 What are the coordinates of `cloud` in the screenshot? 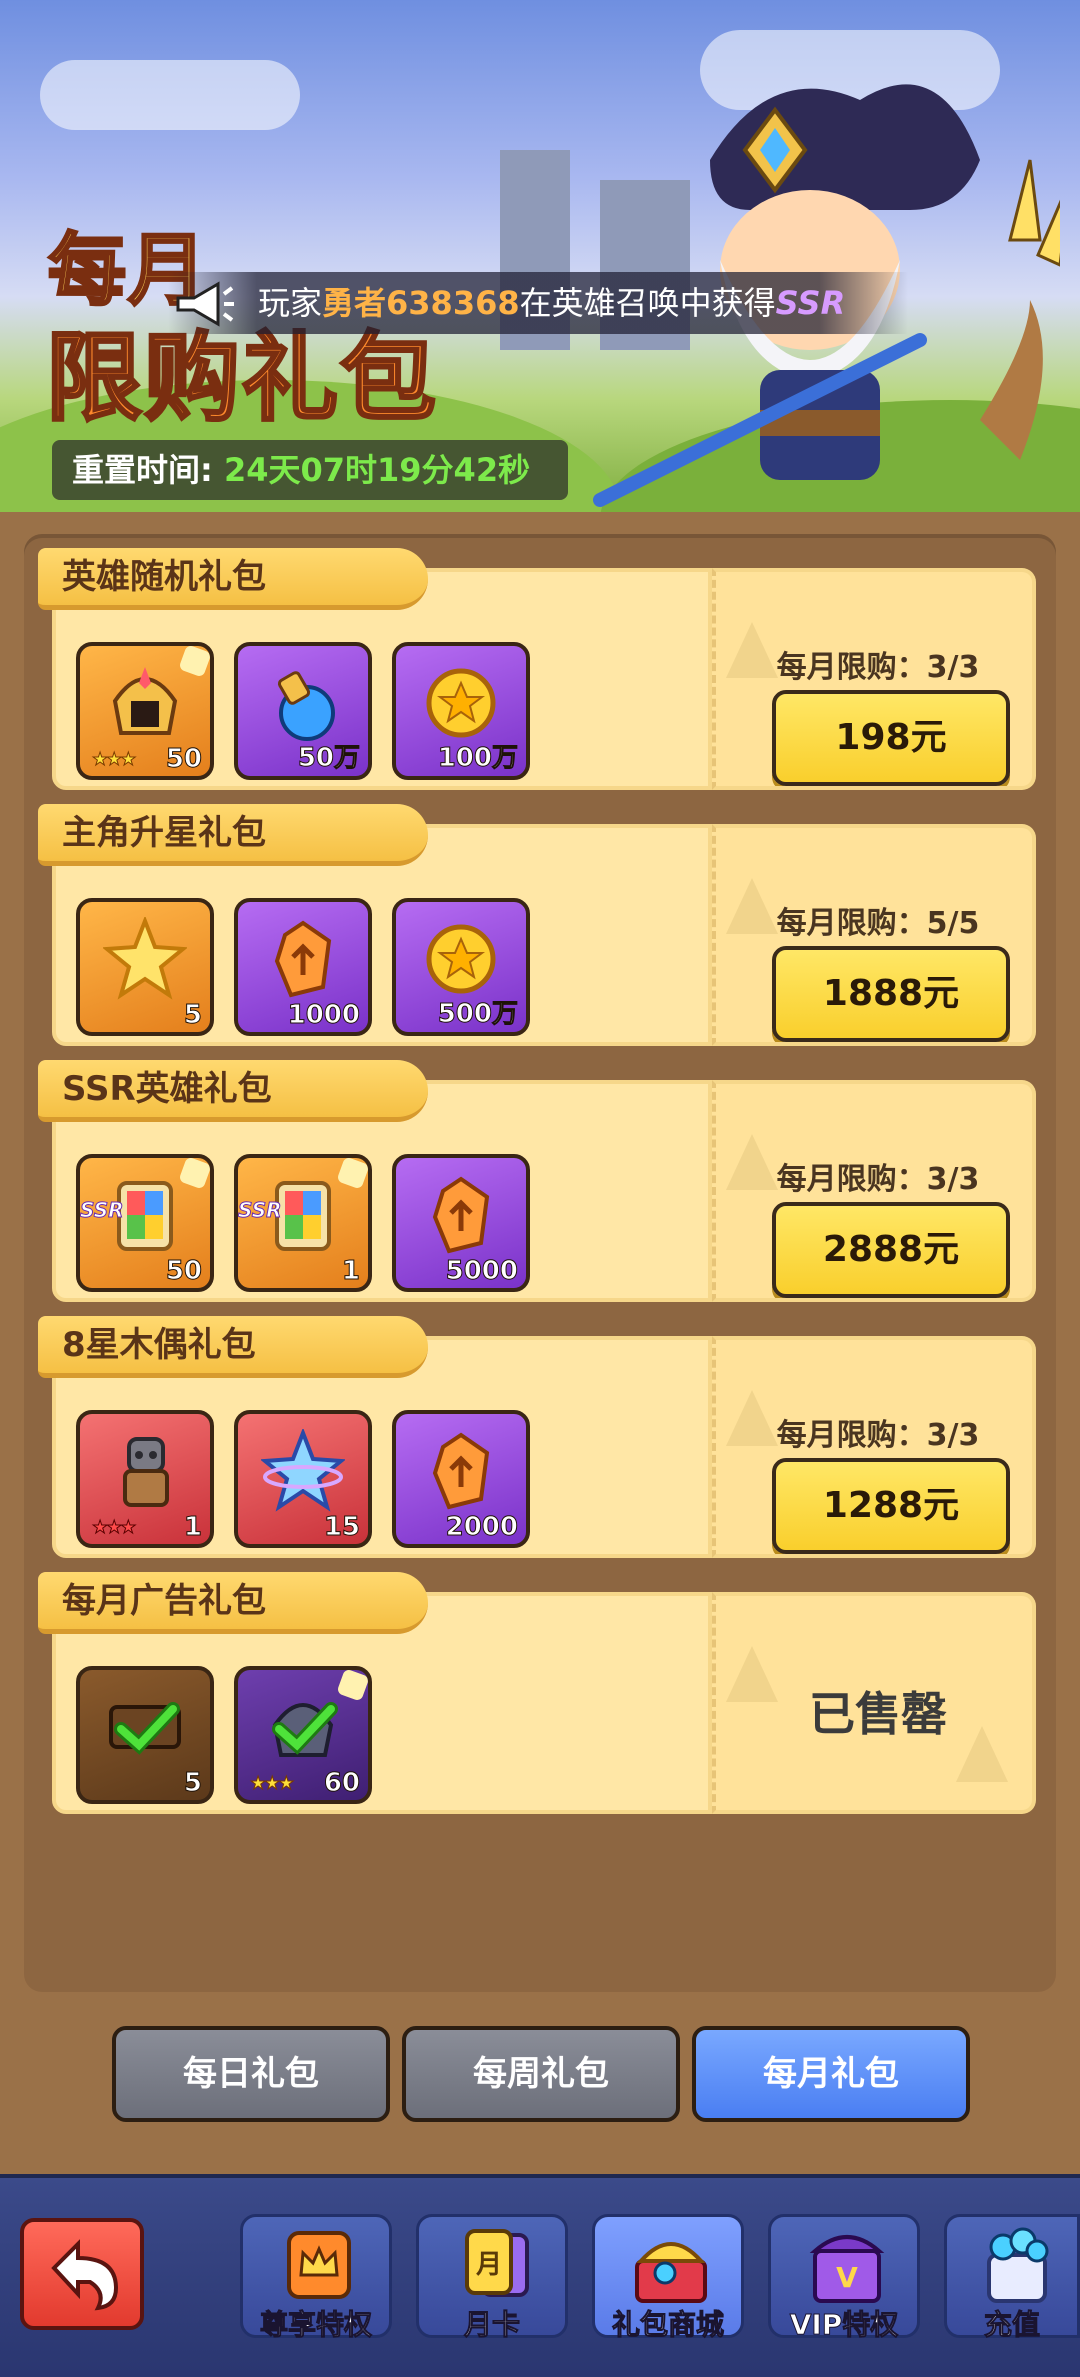 It's located at (170, 95).